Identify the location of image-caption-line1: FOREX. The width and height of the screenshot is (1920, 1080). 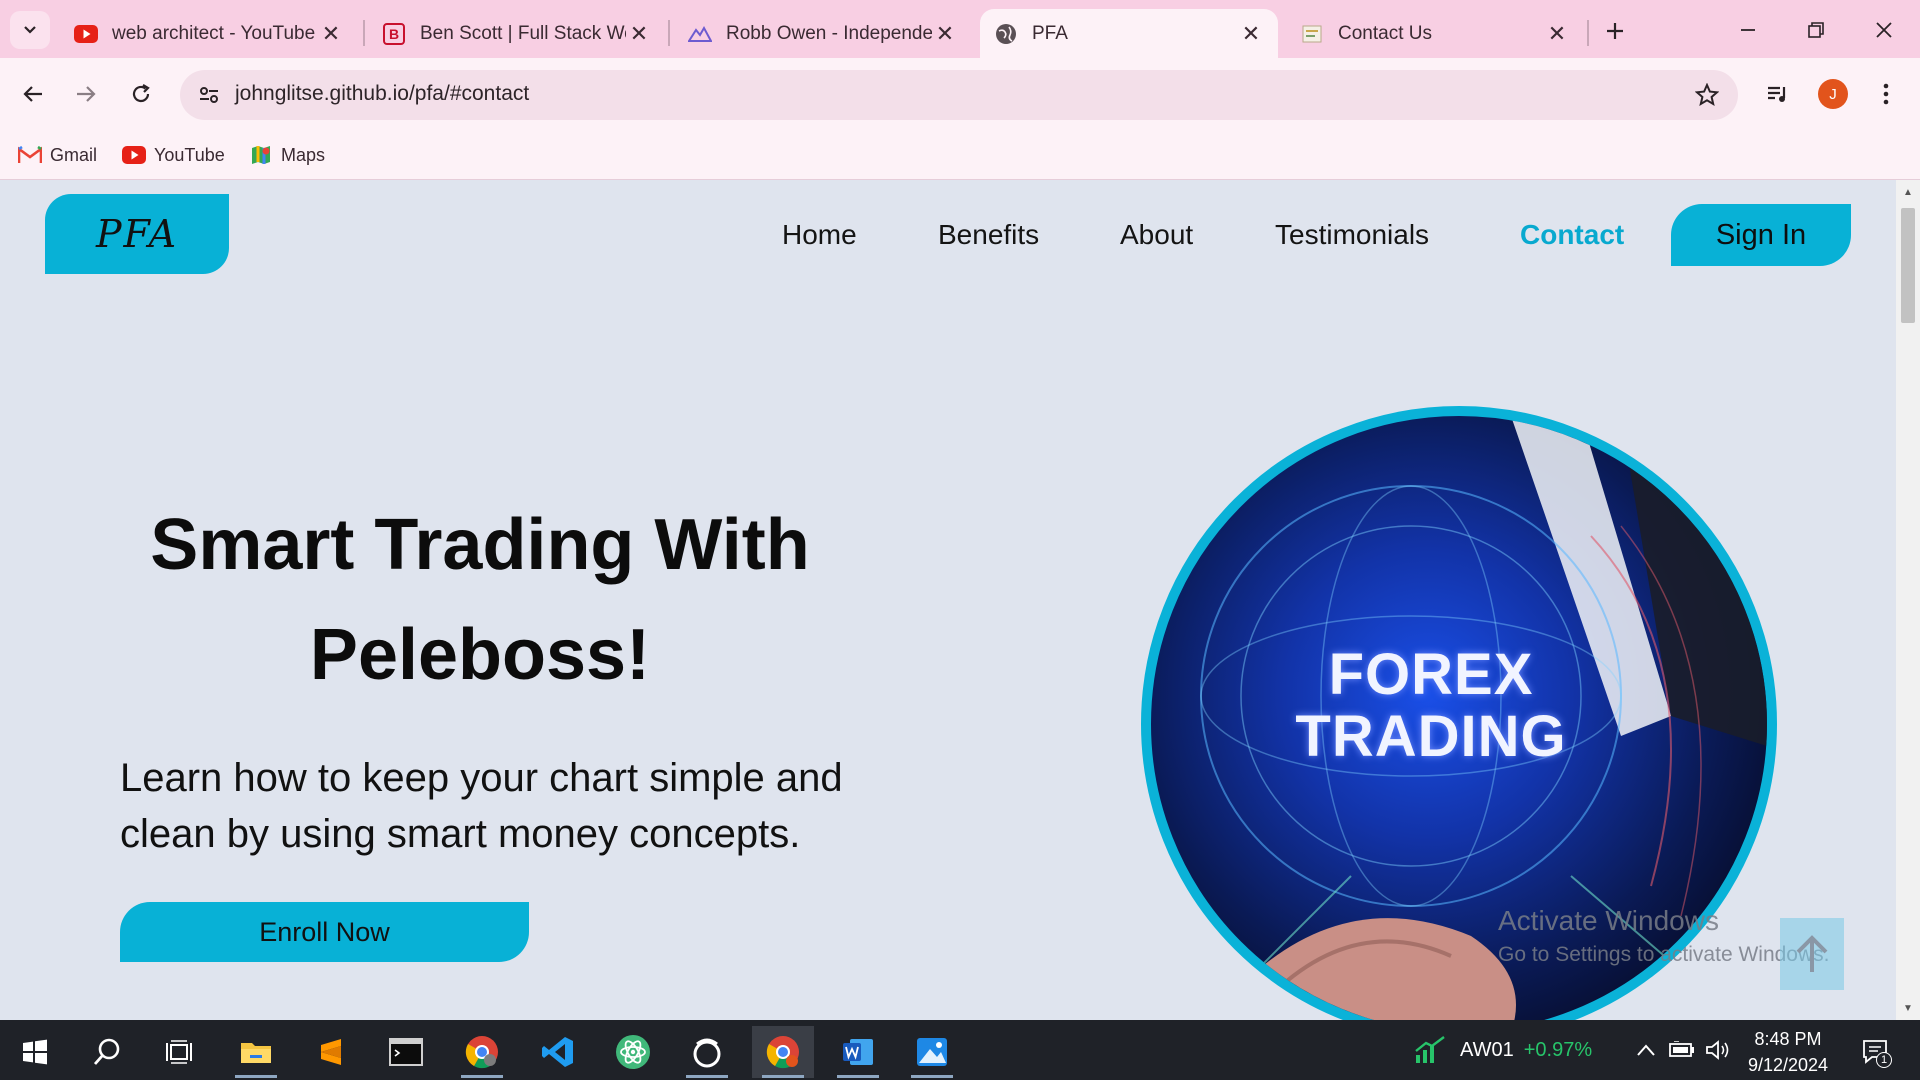
(1431, 674).